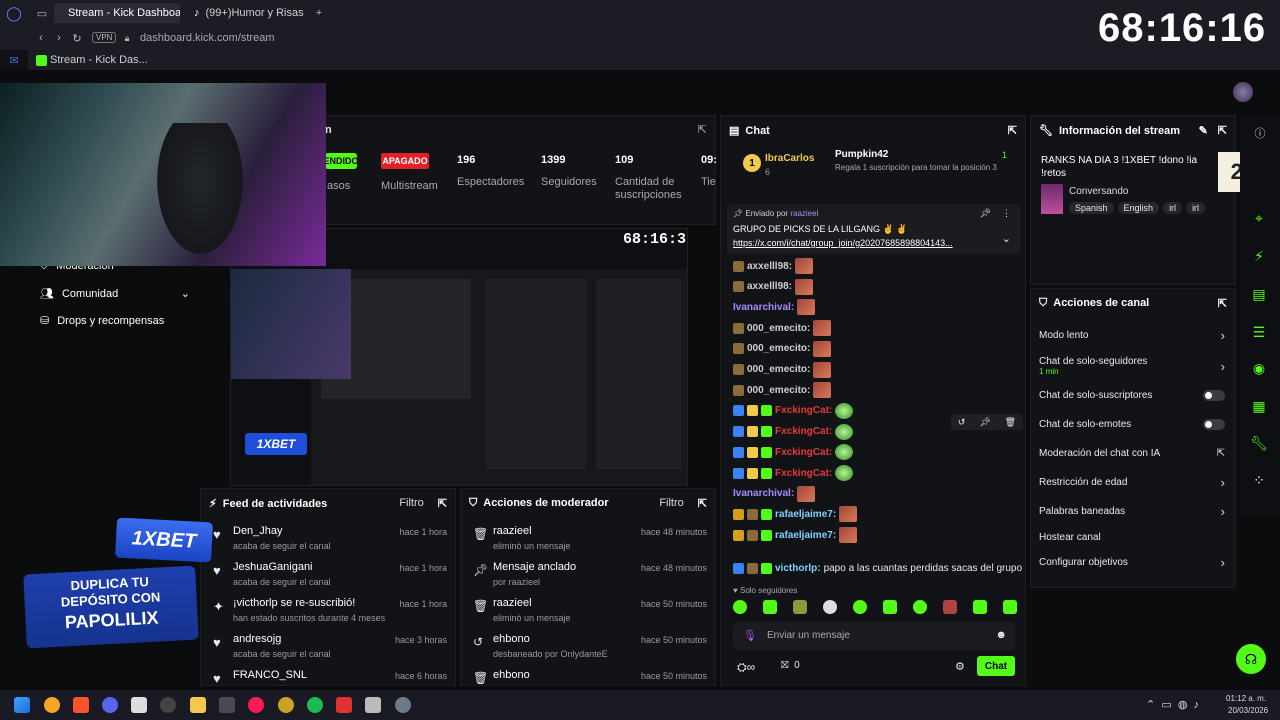 The height and width of the screenshot is (720, 1280). Describe the element at coordinates (1259, 218) in the screenshot. I see `camera-icon: ⌖` at that location.